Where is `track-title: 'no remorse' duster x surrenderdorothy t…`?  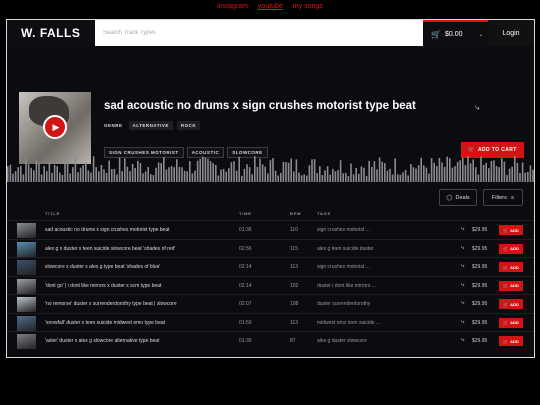 track-title: 'no remorse' duster x surrenderdorothy t… is located at coordinates (140, 304).